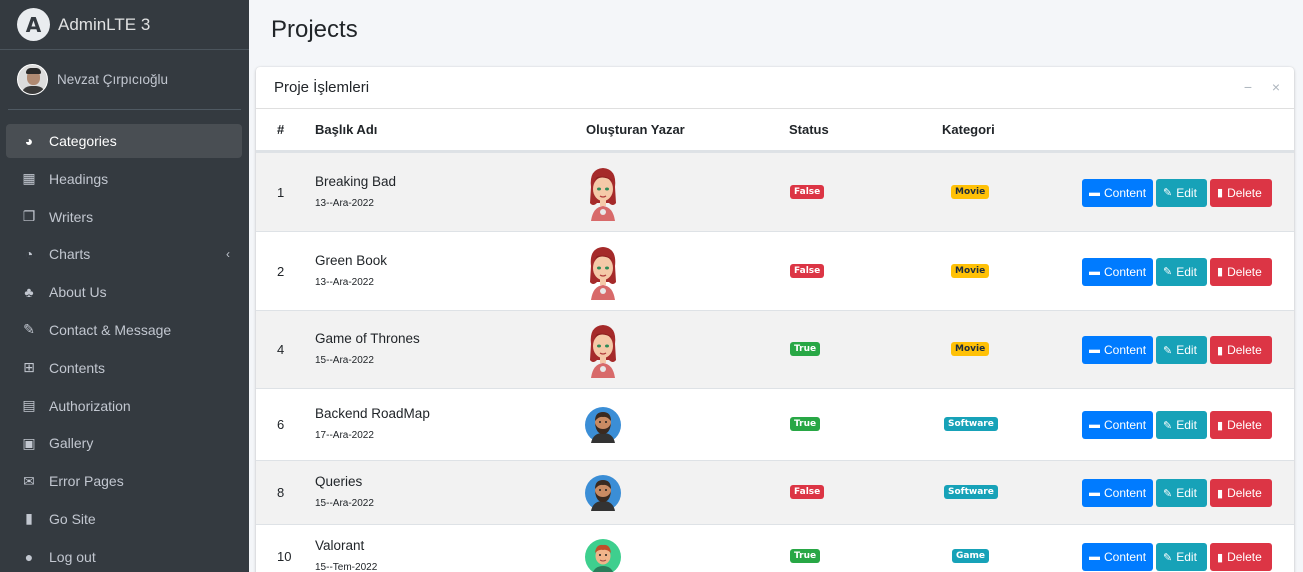 The height and width of the screenshot is (572, 1303). I want to click on row-num: 10, so click(284, 556).